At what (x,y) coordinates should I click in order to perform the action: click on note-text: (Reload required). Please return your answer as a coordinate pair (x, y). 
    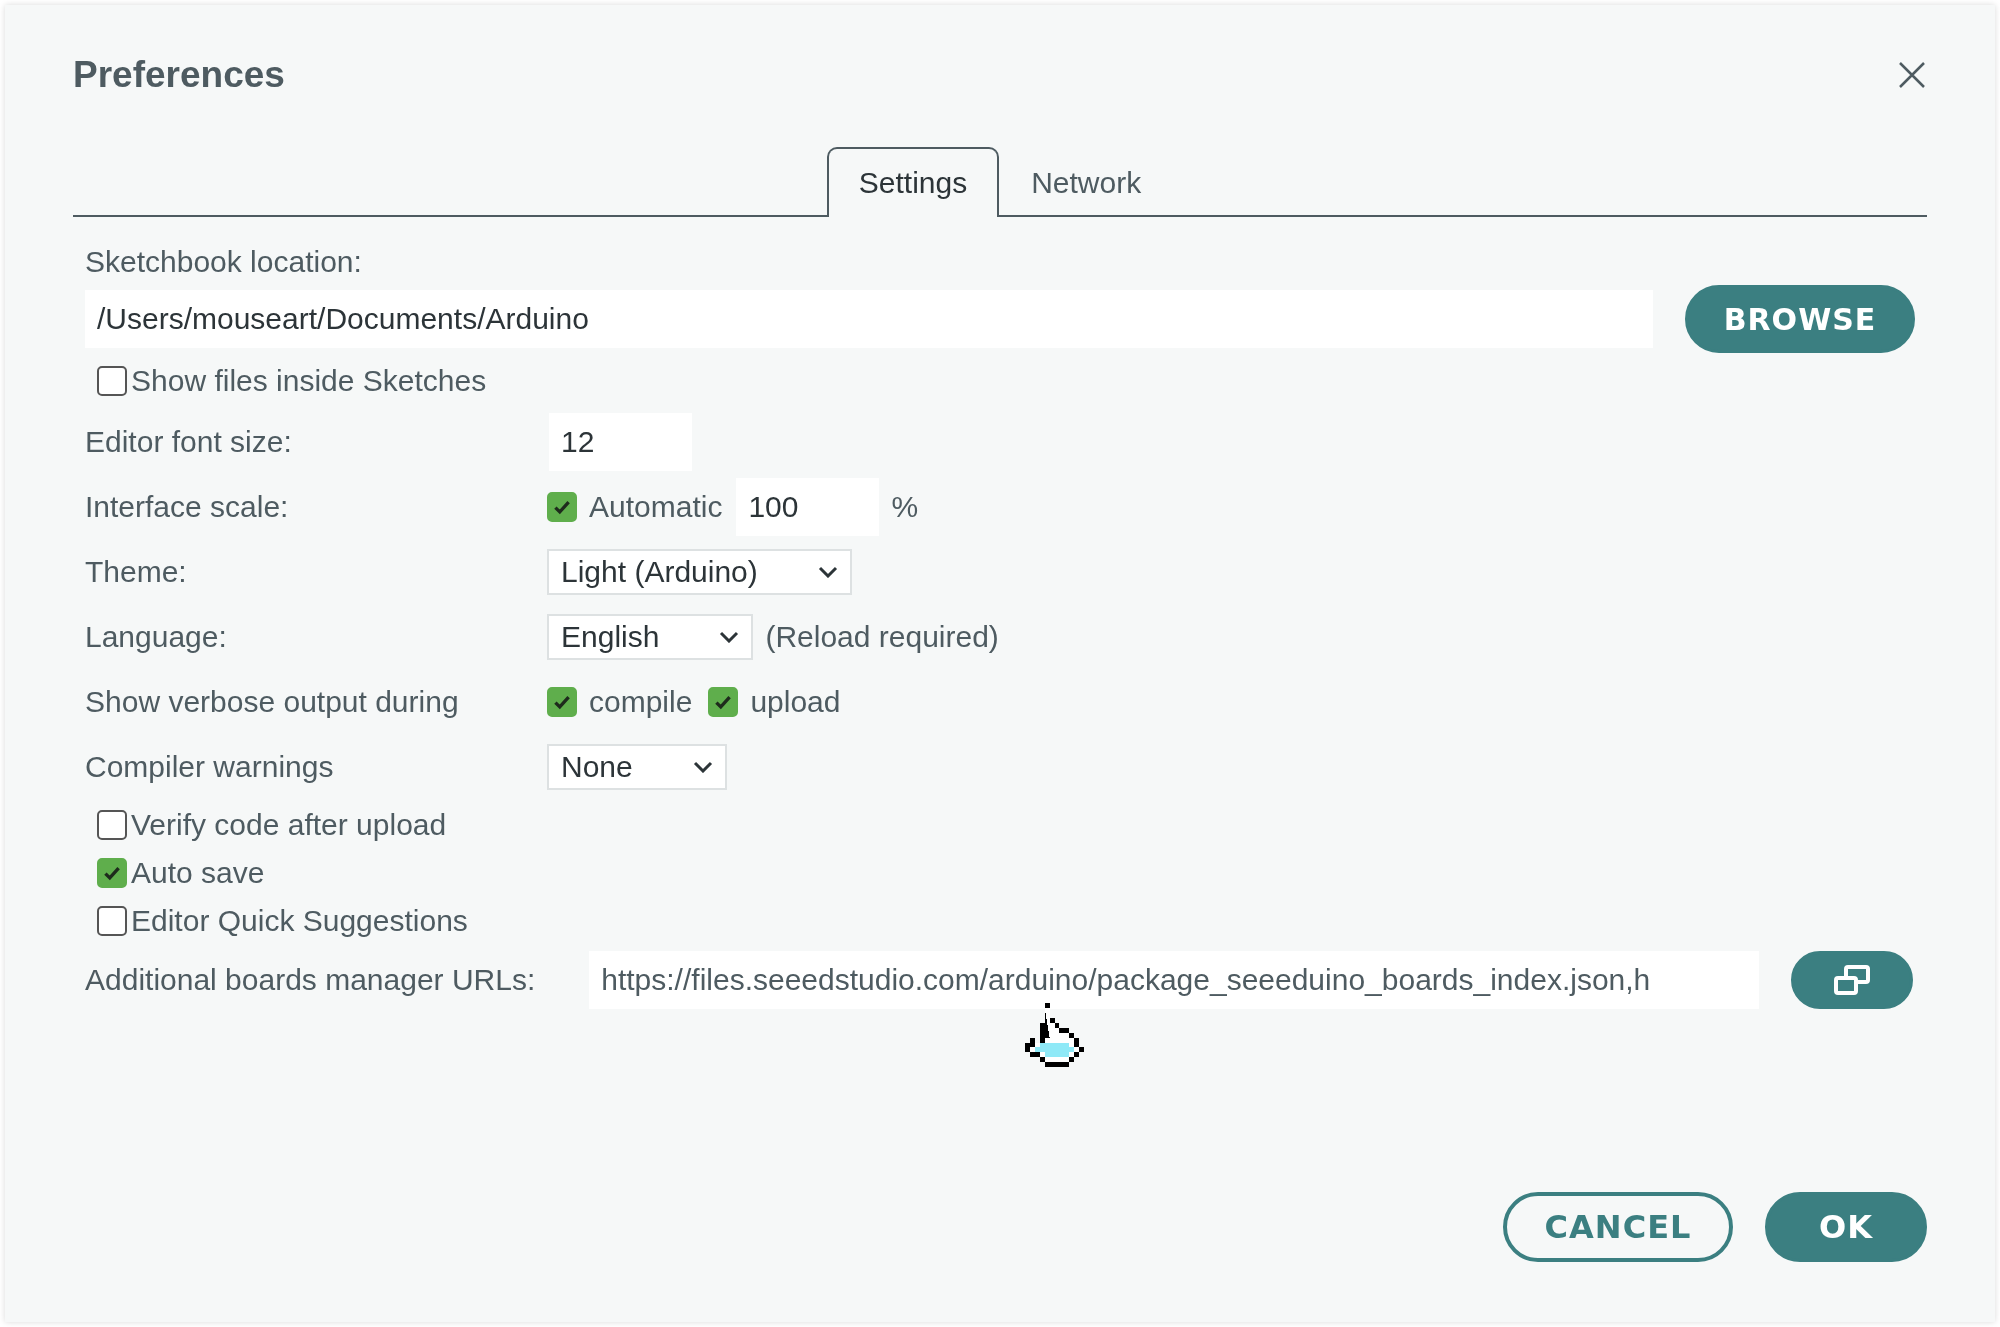
    Looking at the image, I should click on (882, 636).